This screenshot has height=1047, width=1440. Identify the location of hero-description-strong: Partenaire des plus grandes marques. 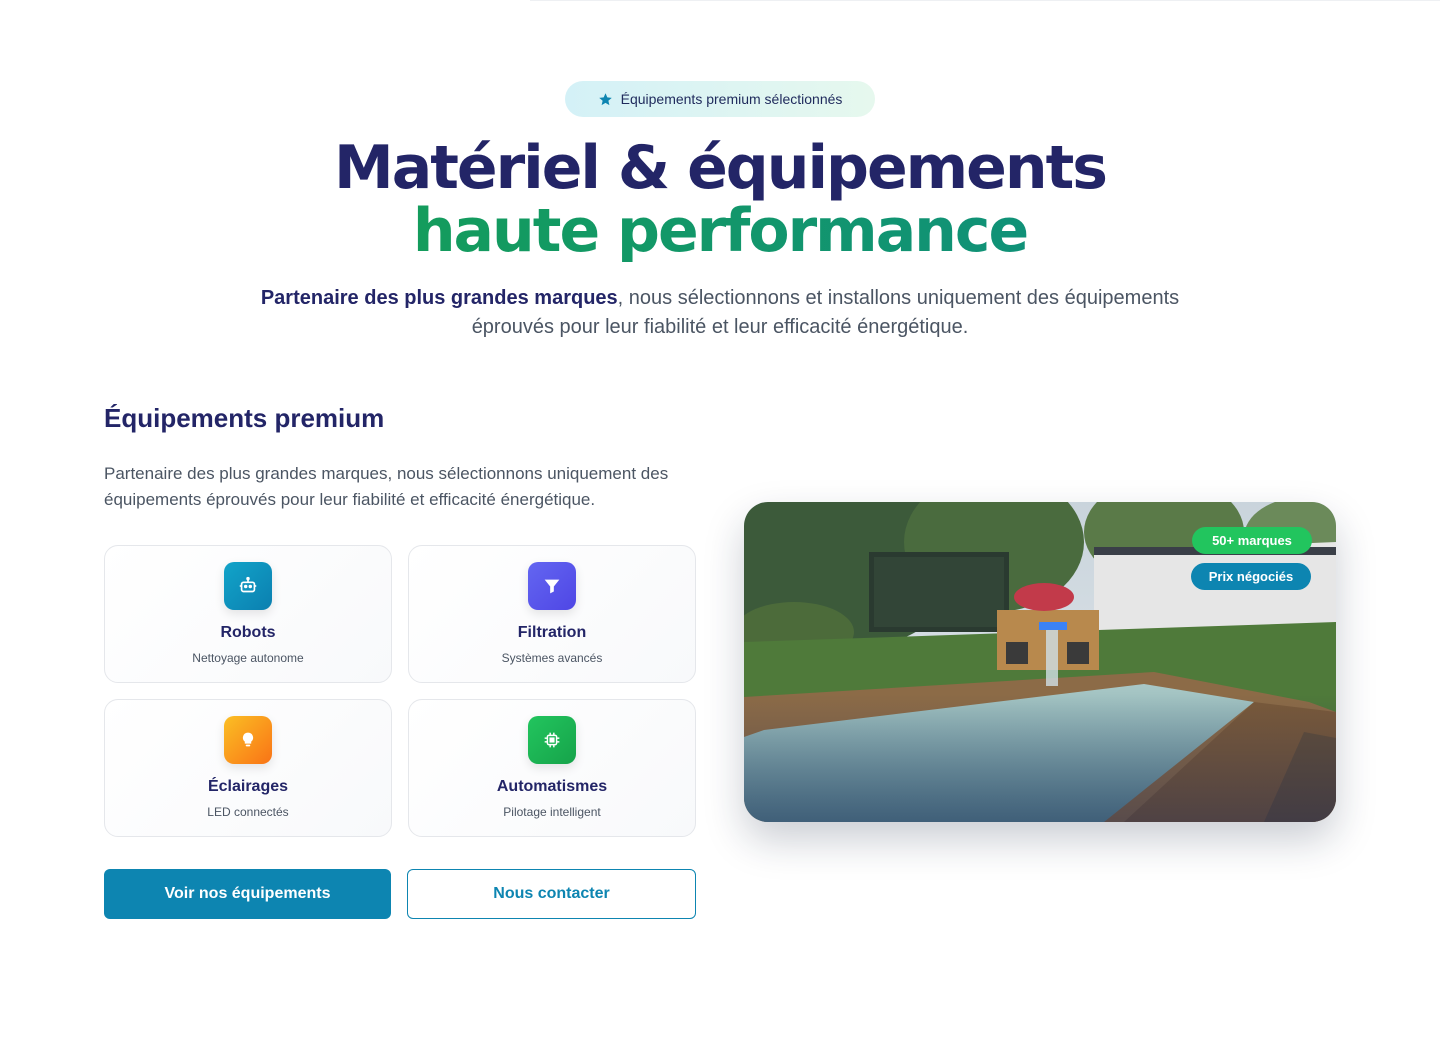
(439, 298).